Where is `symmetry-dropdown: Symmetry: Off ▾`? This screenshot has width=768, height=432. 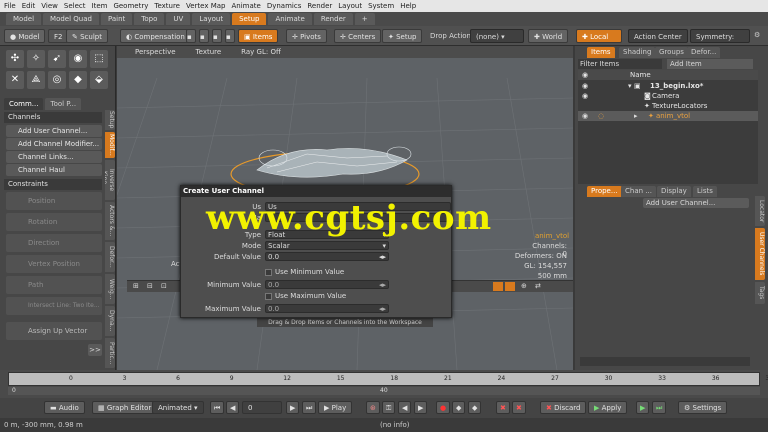
symmetry-dropdown: Symmetry: Off ▾ is located at coordinates (720, 42).